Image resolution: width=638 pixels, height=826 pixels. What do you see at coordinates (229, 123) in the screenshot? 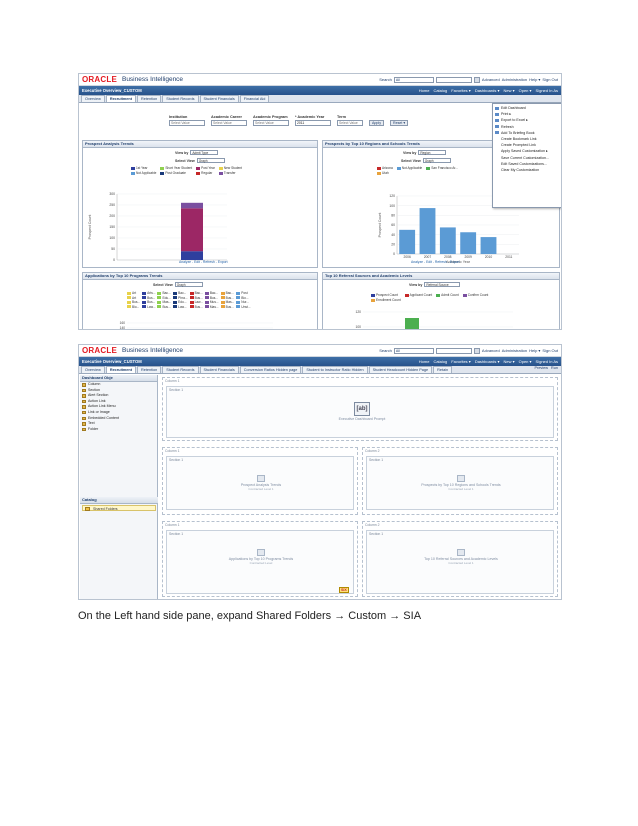
I see `academic-career-select: Select Value` at bounding box center [229, 123].